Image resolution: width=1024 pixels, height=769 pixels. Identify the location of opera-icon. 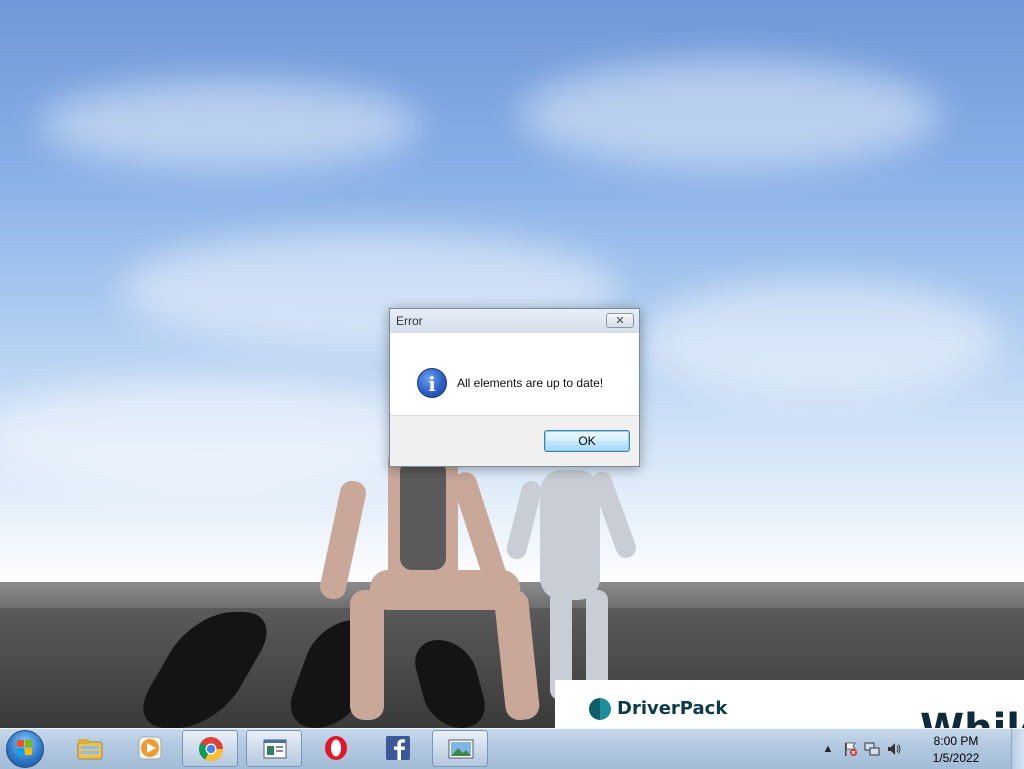
(336, 748).